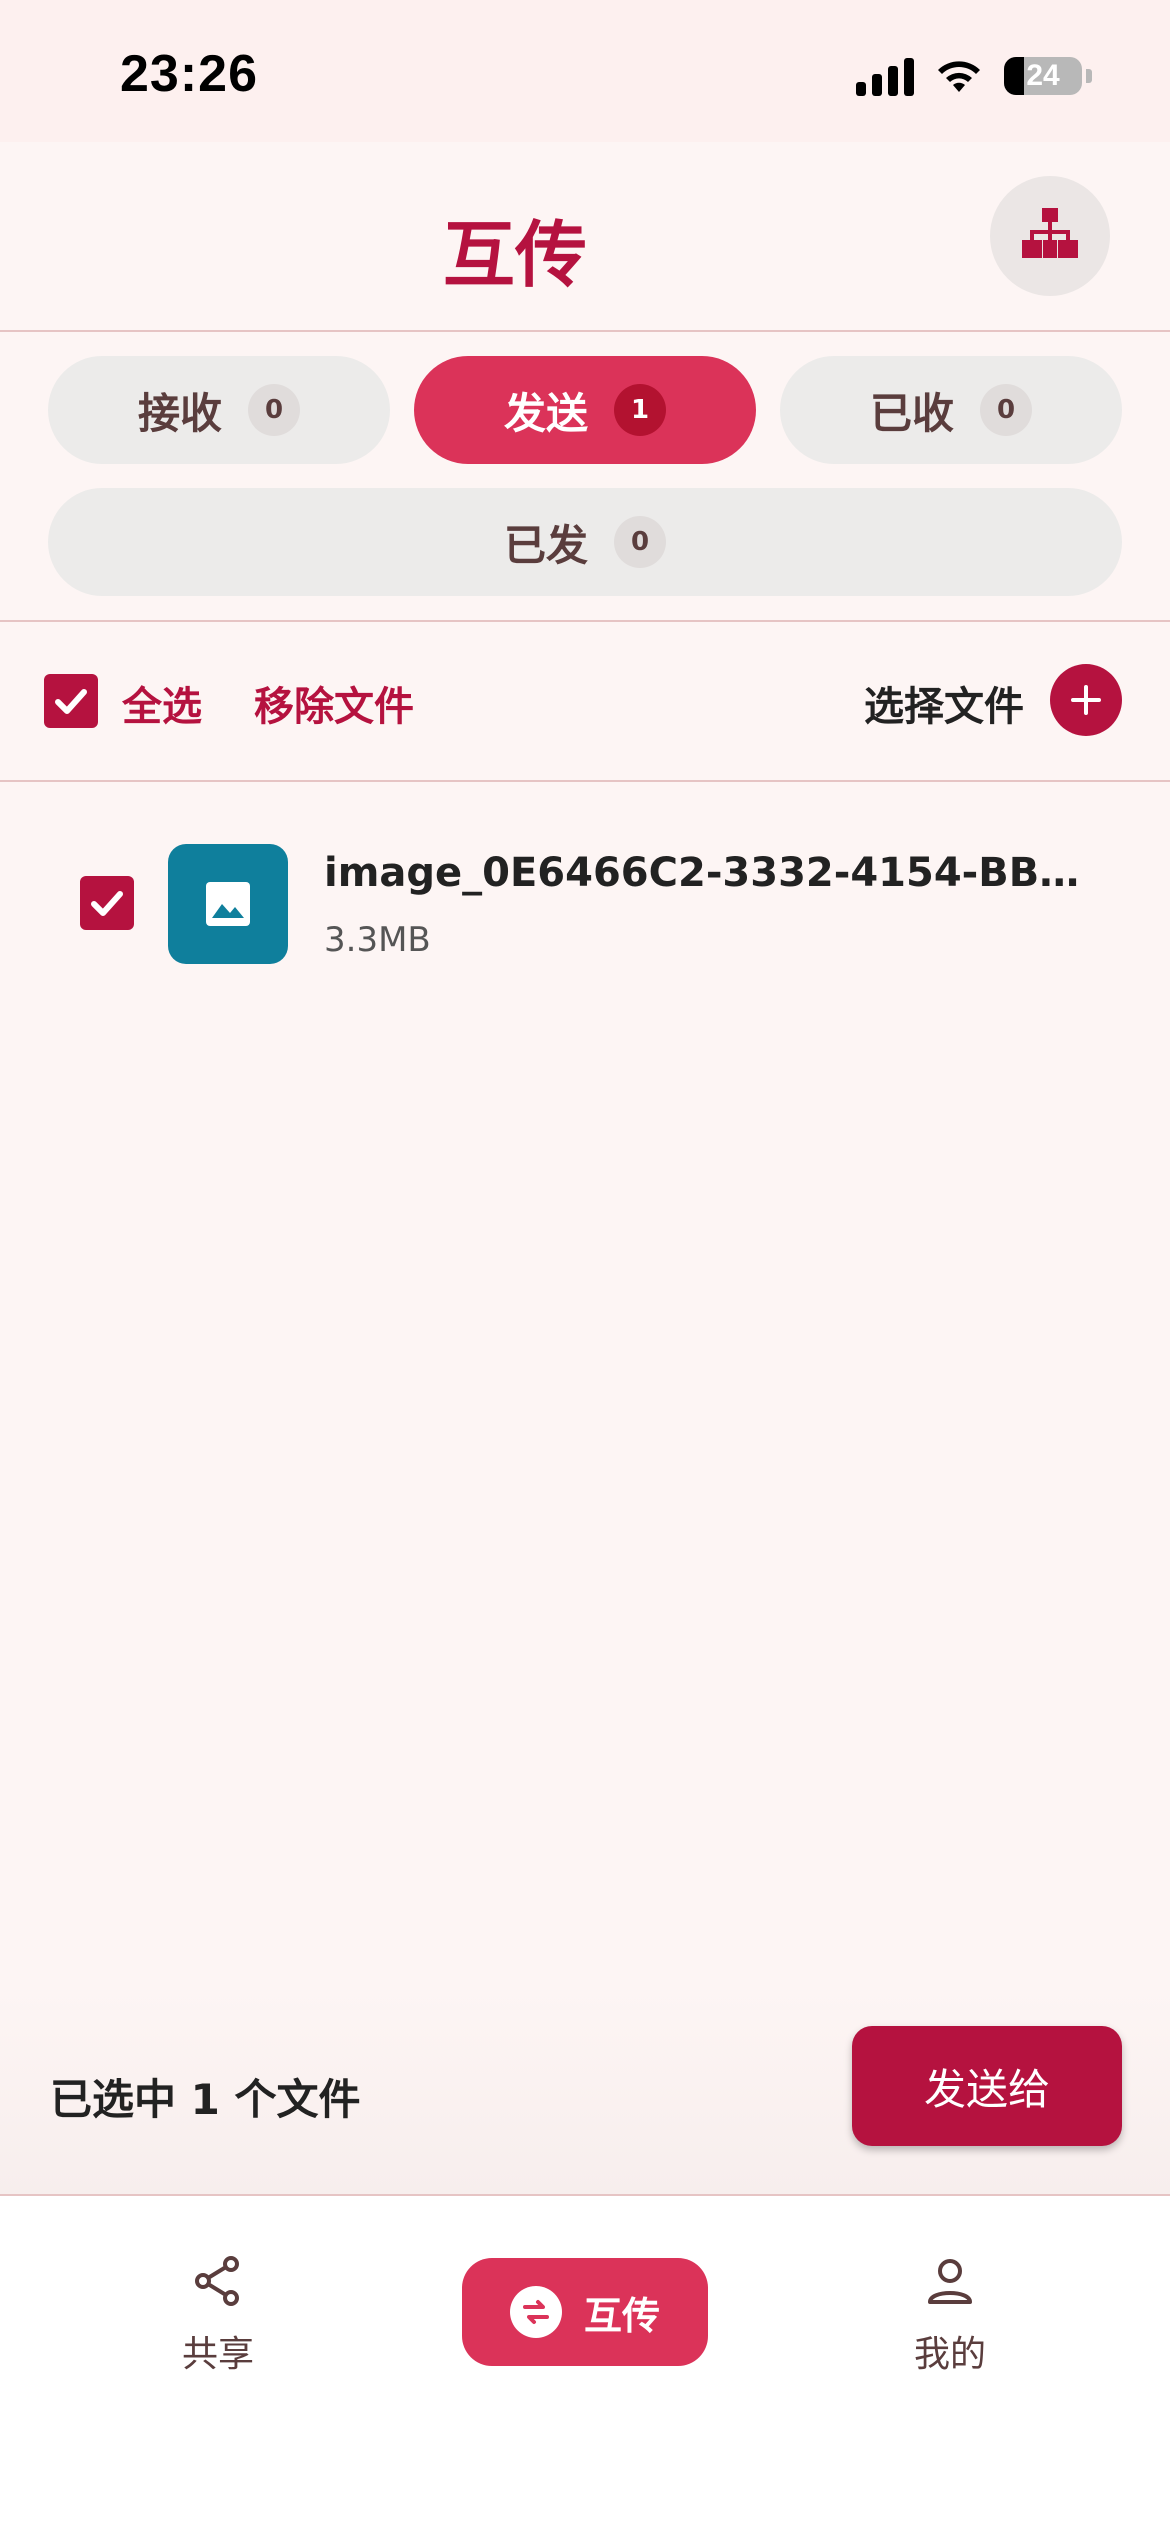  What do you see at coordinates (640, 410) in the screenshot?
I see `tab-count-badge: 1` at bounding box center [640, 410].